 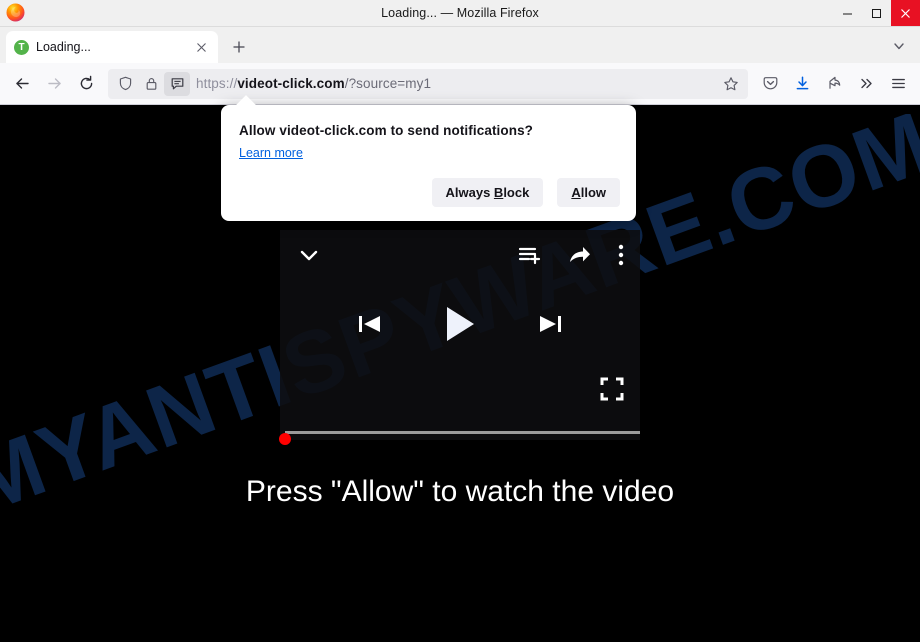 I want to click on url-host: videot-click.com, so click(x=291, y=83).